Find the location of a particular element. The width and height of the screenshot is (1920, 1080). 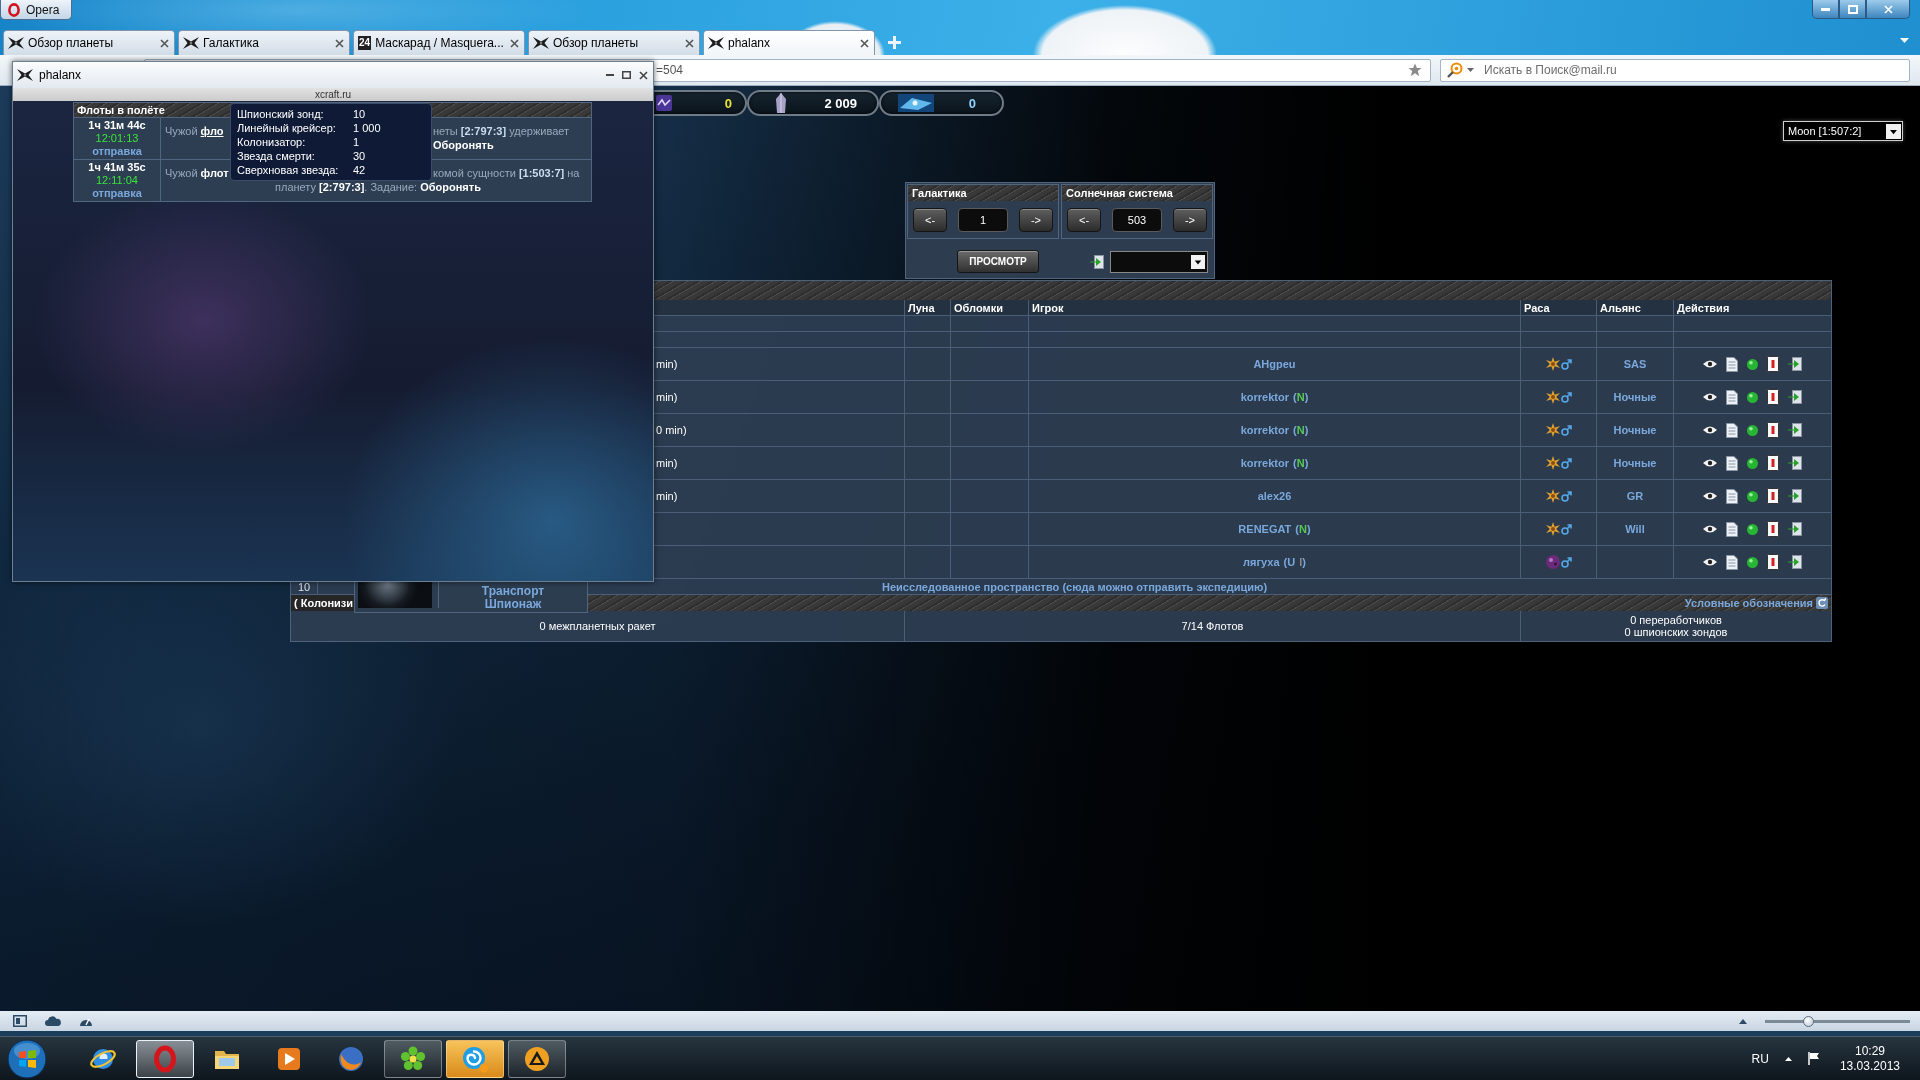

browser-tab: Галактика is located at coordinates (264, 42).